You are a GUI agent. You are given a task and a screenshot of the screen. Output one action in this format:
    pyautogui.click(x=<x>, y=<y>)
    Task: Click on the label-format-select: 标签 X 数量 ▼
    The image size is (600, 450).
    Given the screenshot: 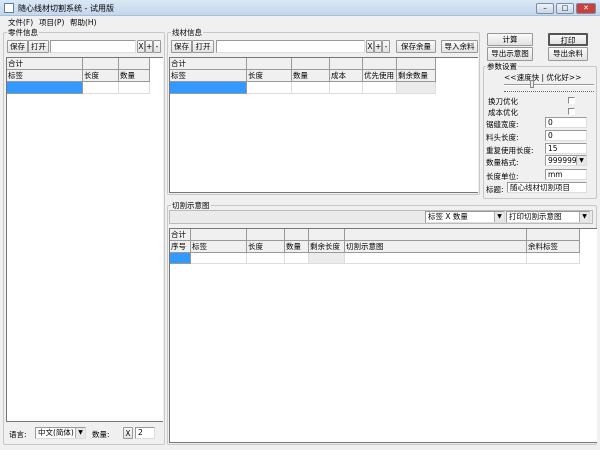 What is the action you would take?
    pyautogui.click(x=465, y=217)
    